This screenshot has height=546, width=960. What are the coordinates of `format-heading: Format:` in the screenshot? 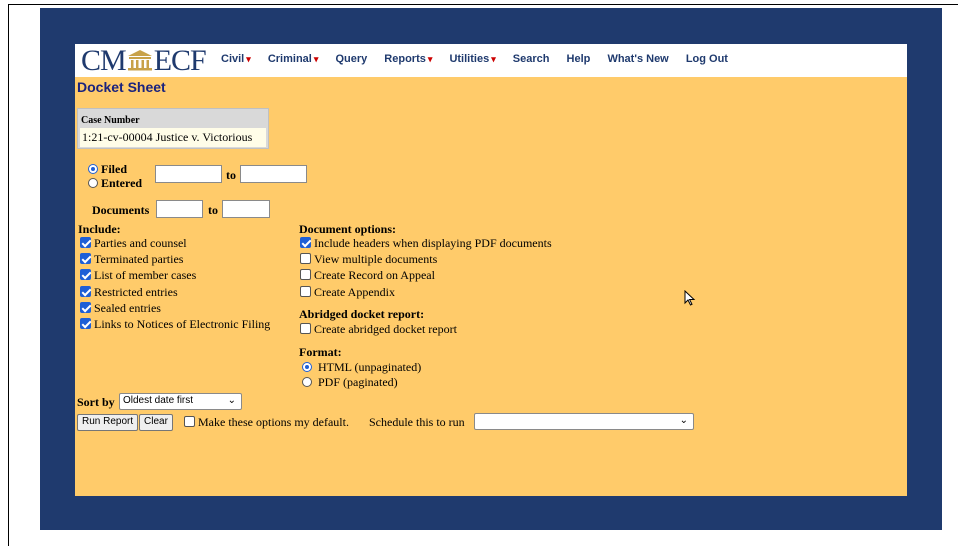 It's located at (320, 352).